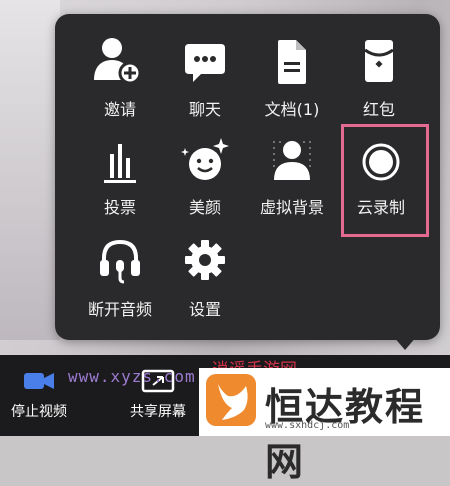  I want to click on virtual-background-icon, so click(292, 160).